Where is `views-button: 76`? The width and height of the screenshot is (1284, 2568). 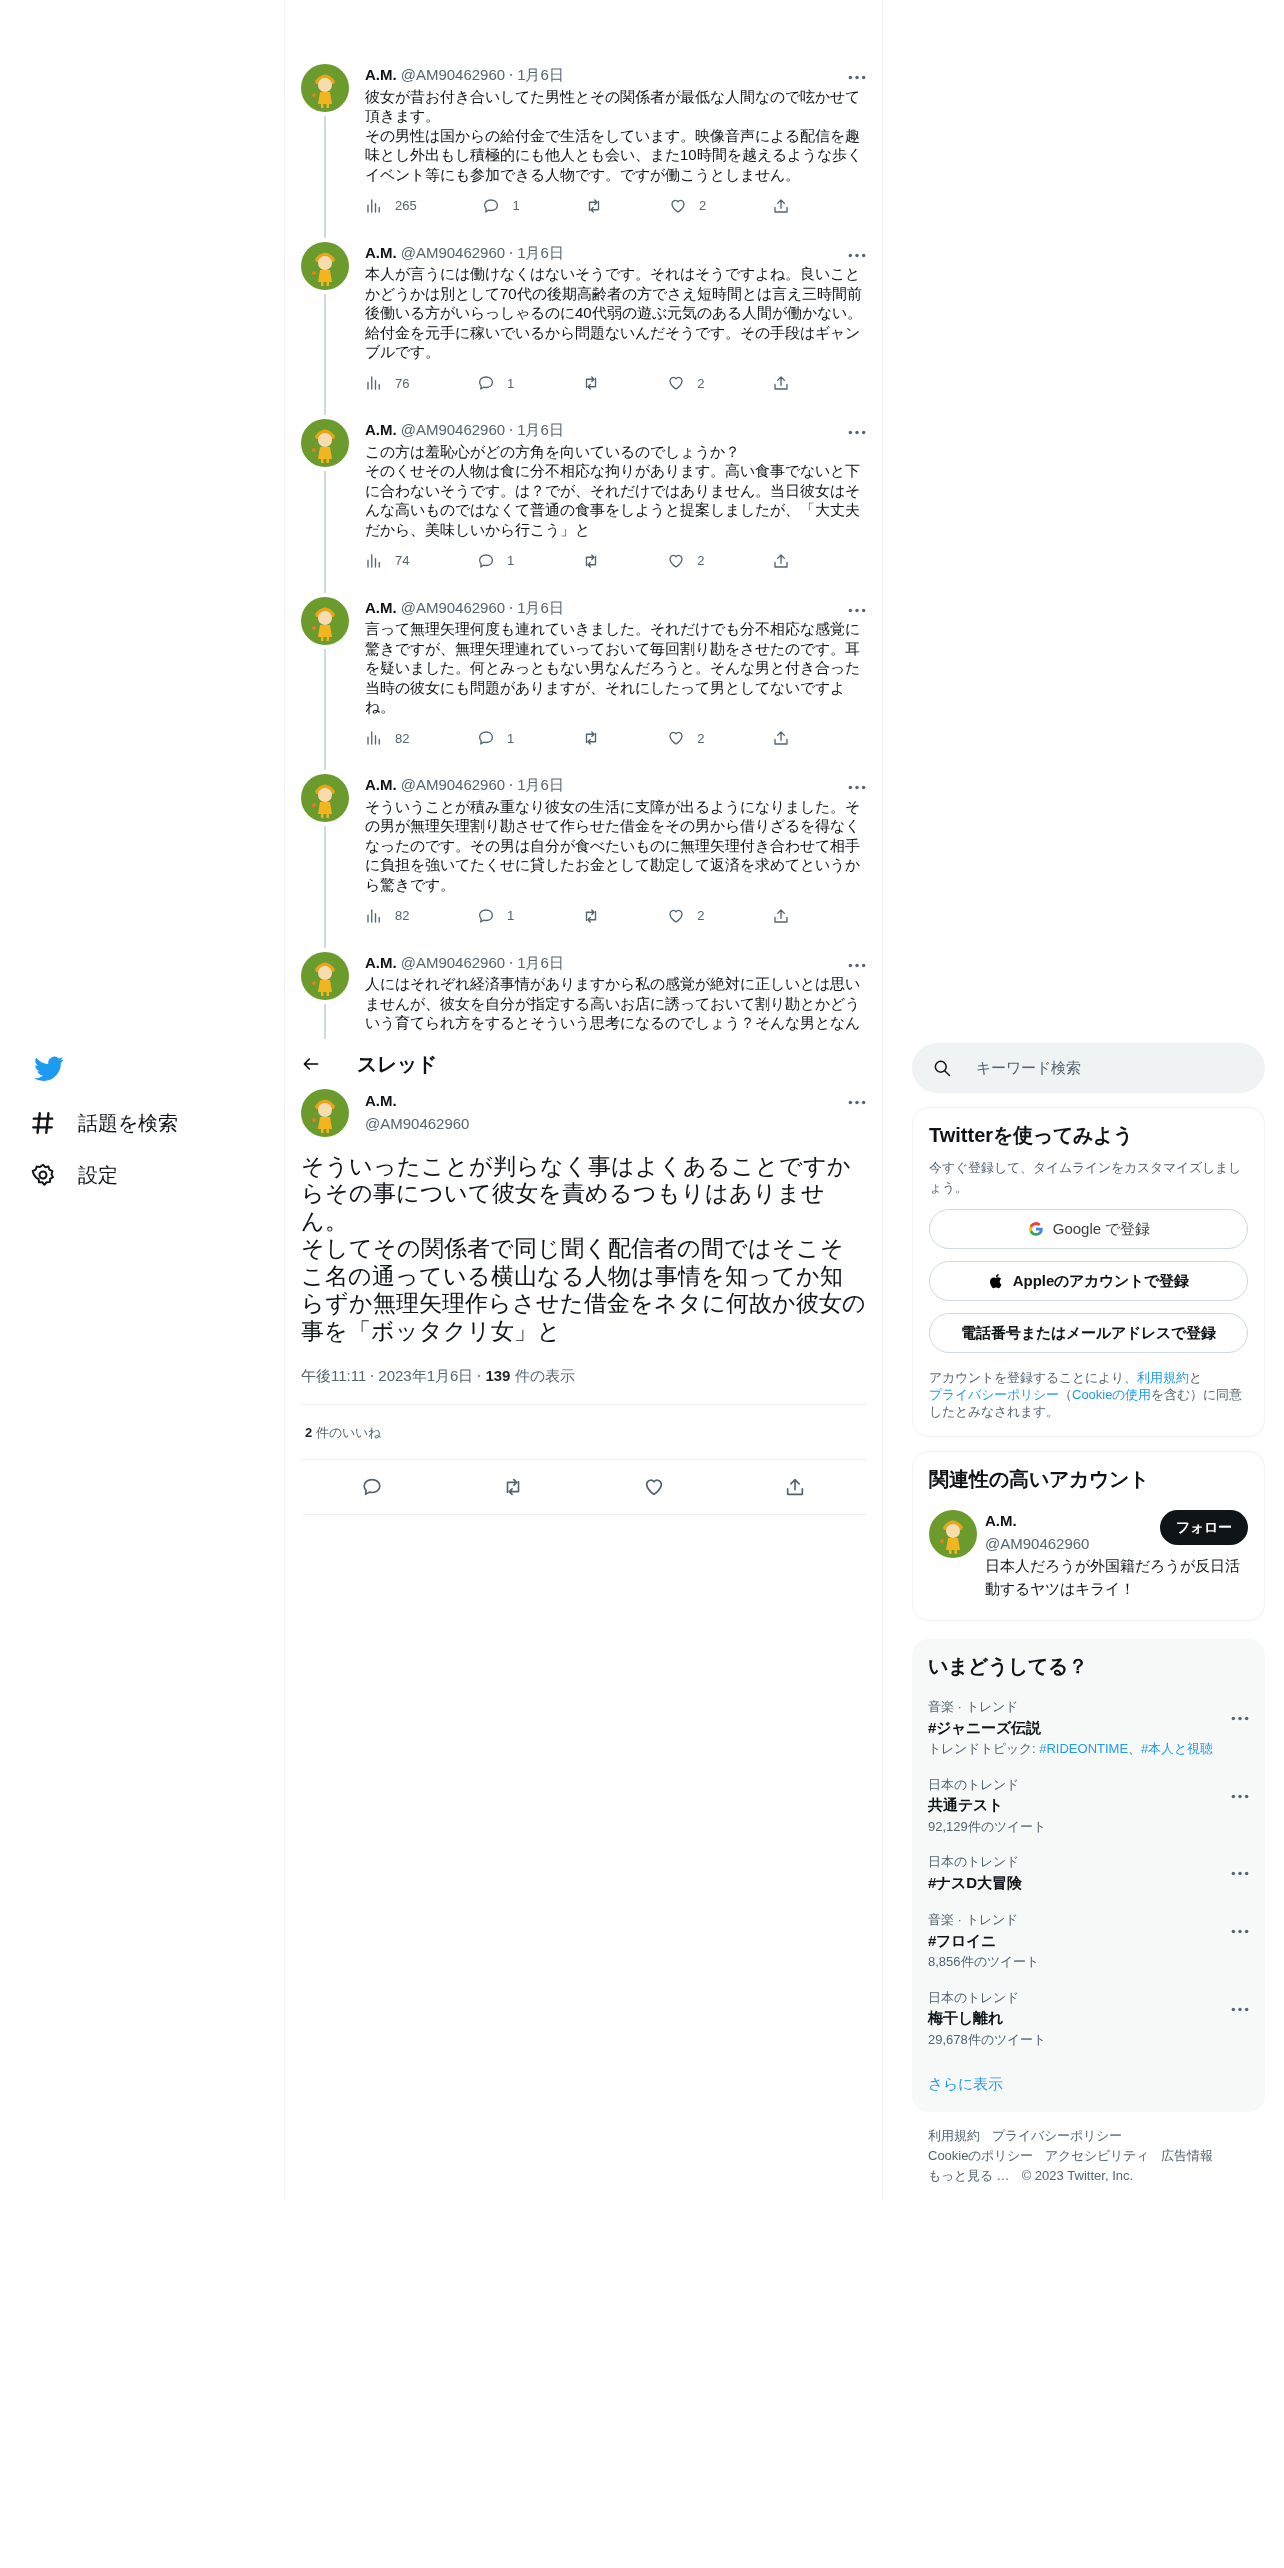
views-button: 76 is located at coordinates (387, 383).